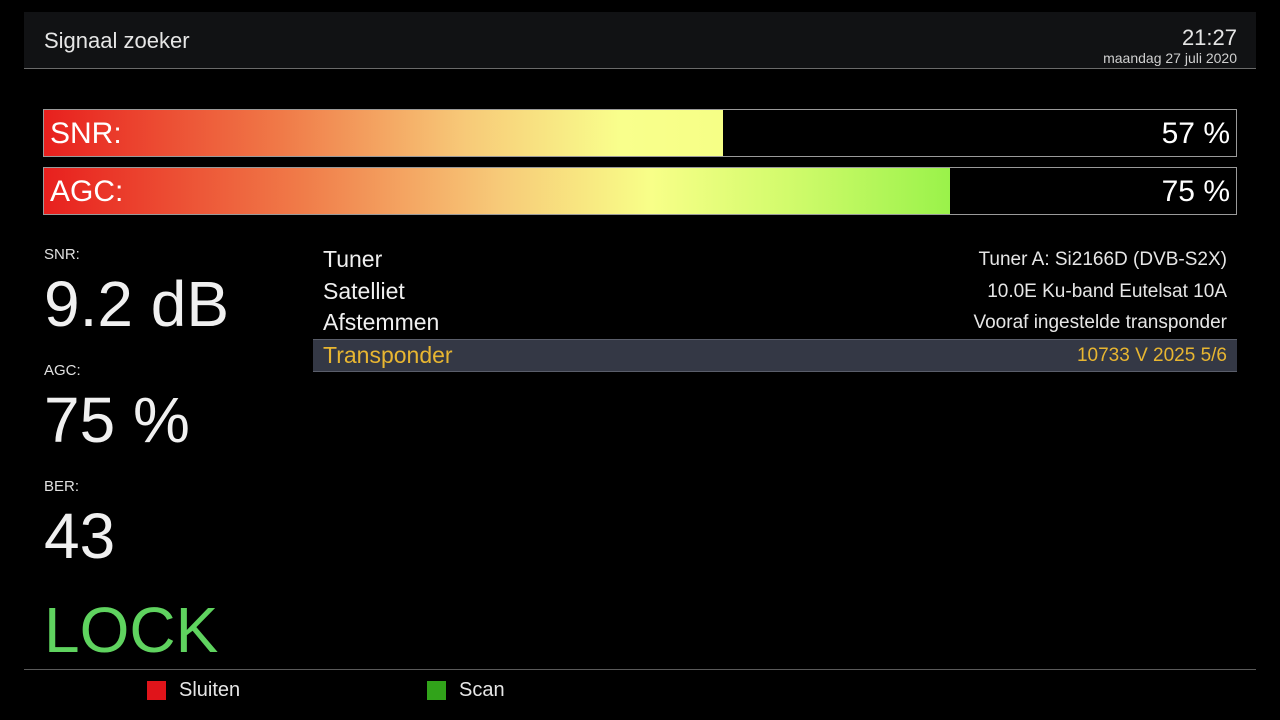 The height and width of the screenshot is (720, 1280). Describe the element at coordinates (775, 292) in the screenshot. I see `info-row-satellite: Satelliet 10.0E Ku-band Eutelsat 10A` at that location.